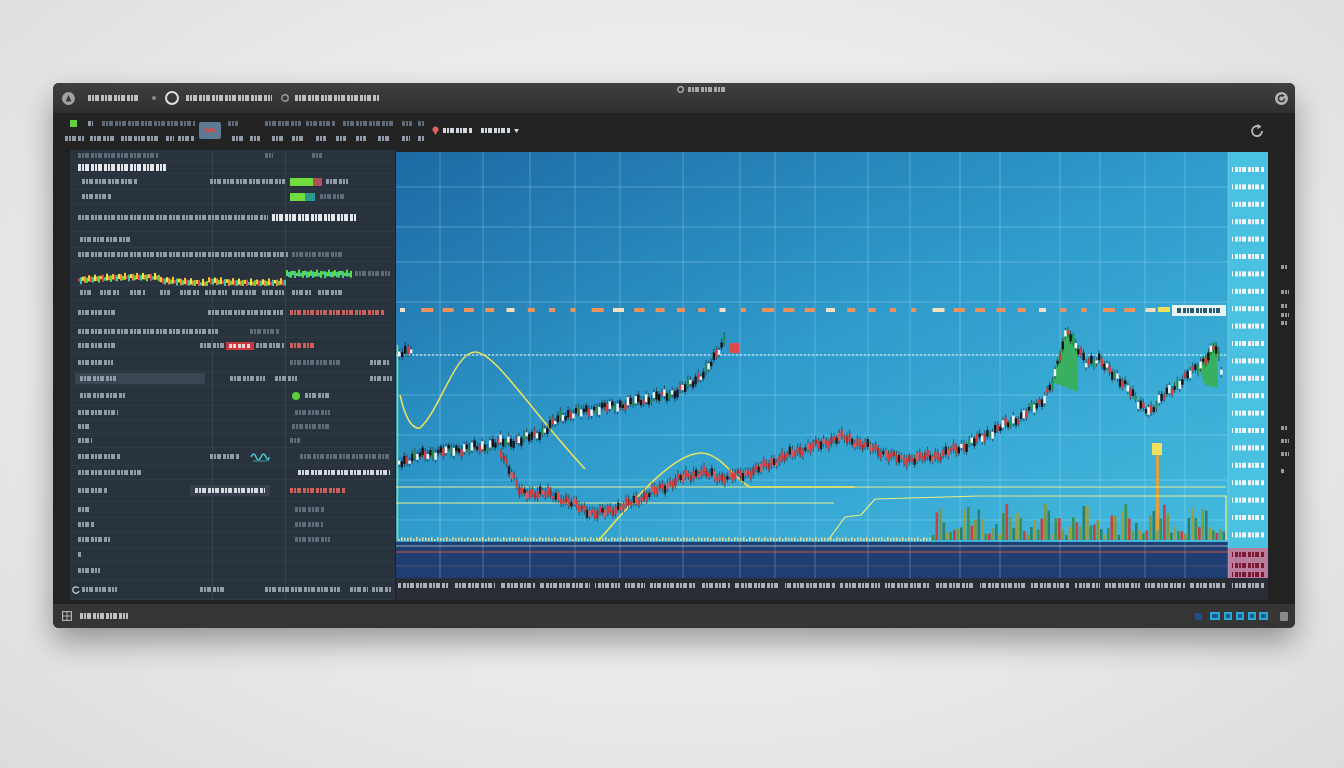  I want to click on tool-button, so click(435, 130).